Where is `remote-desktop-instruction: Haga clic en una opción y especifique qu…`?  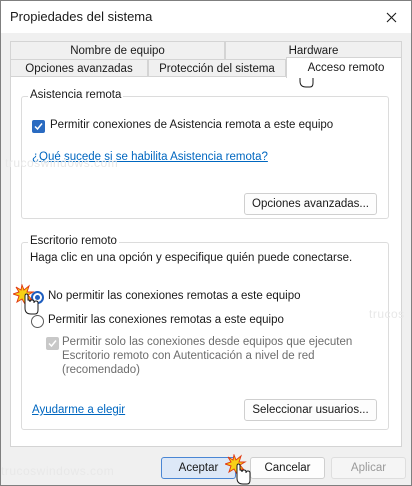 remote-desktop-instruction: Haga clic en una opción y especifique qu… is located at coordinates (191, 258).